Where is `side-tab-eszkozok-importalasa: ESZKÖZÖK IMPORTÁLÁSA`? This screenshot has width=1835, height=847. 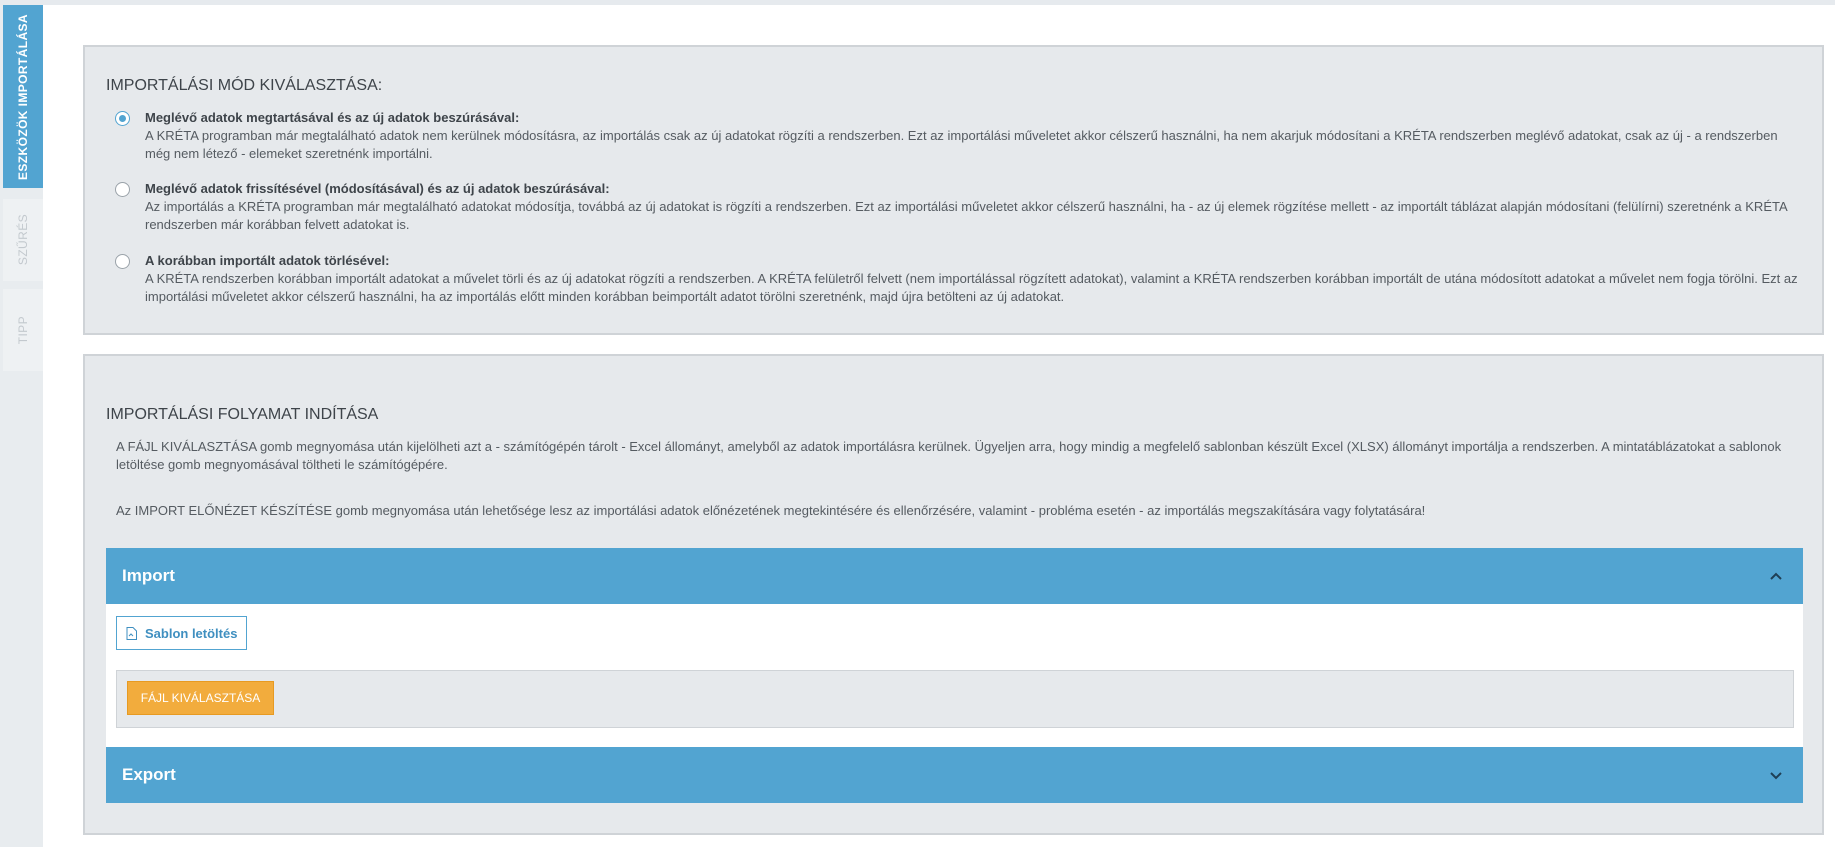
side-tab-eszkozok-importalasa: ESZKÖZÖK IMPORTÁLÁSA is located at coordinates (23, 96).